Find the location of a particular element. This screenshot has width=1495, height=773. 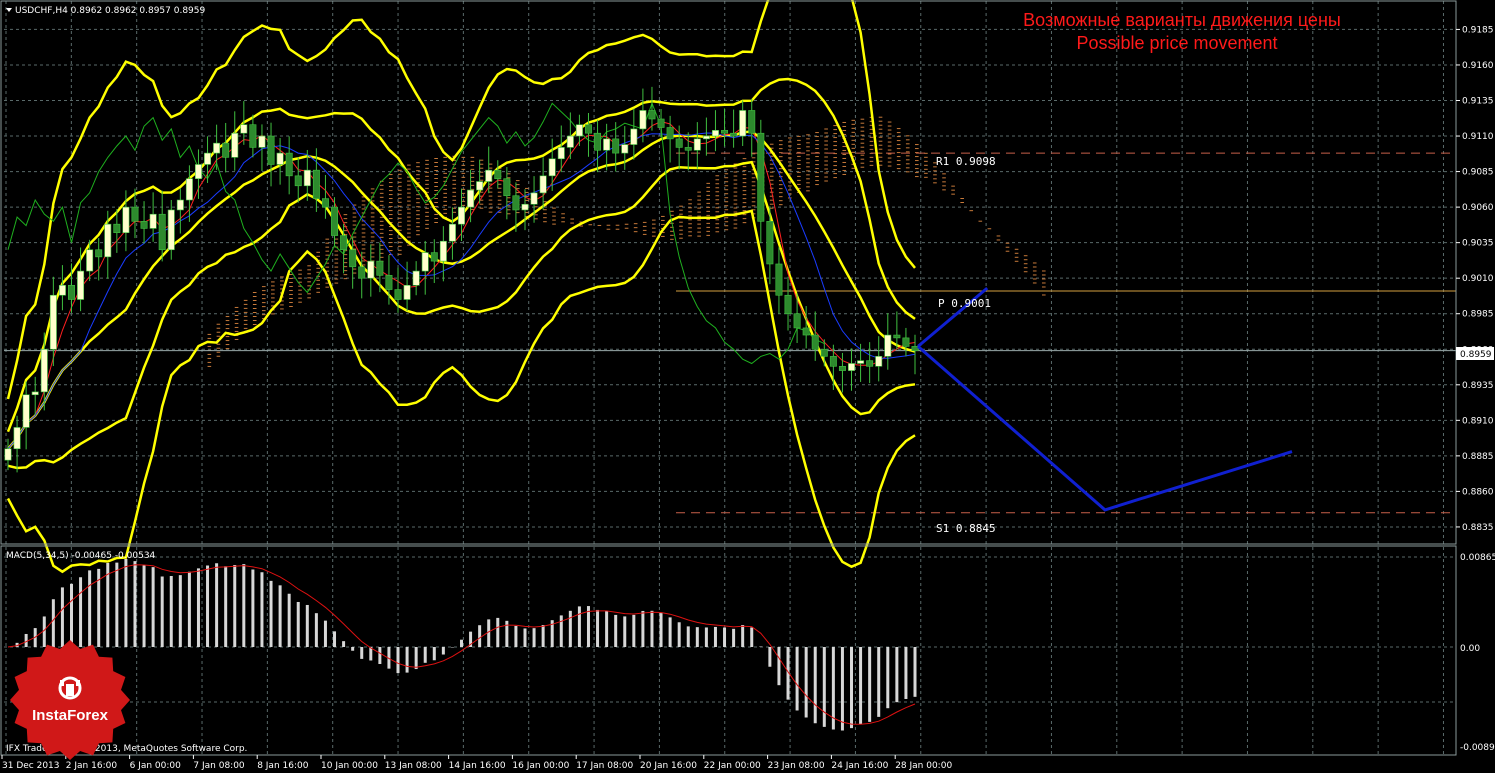

y-tick-label: 0.8935 is located at coordinates (1478, 386).